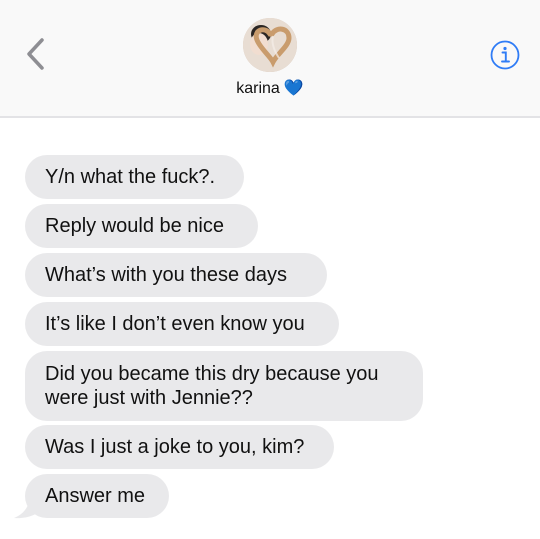 The image size is (540, 539). I want to click on message-bubble: Reply would be nice, so click(141, 226).